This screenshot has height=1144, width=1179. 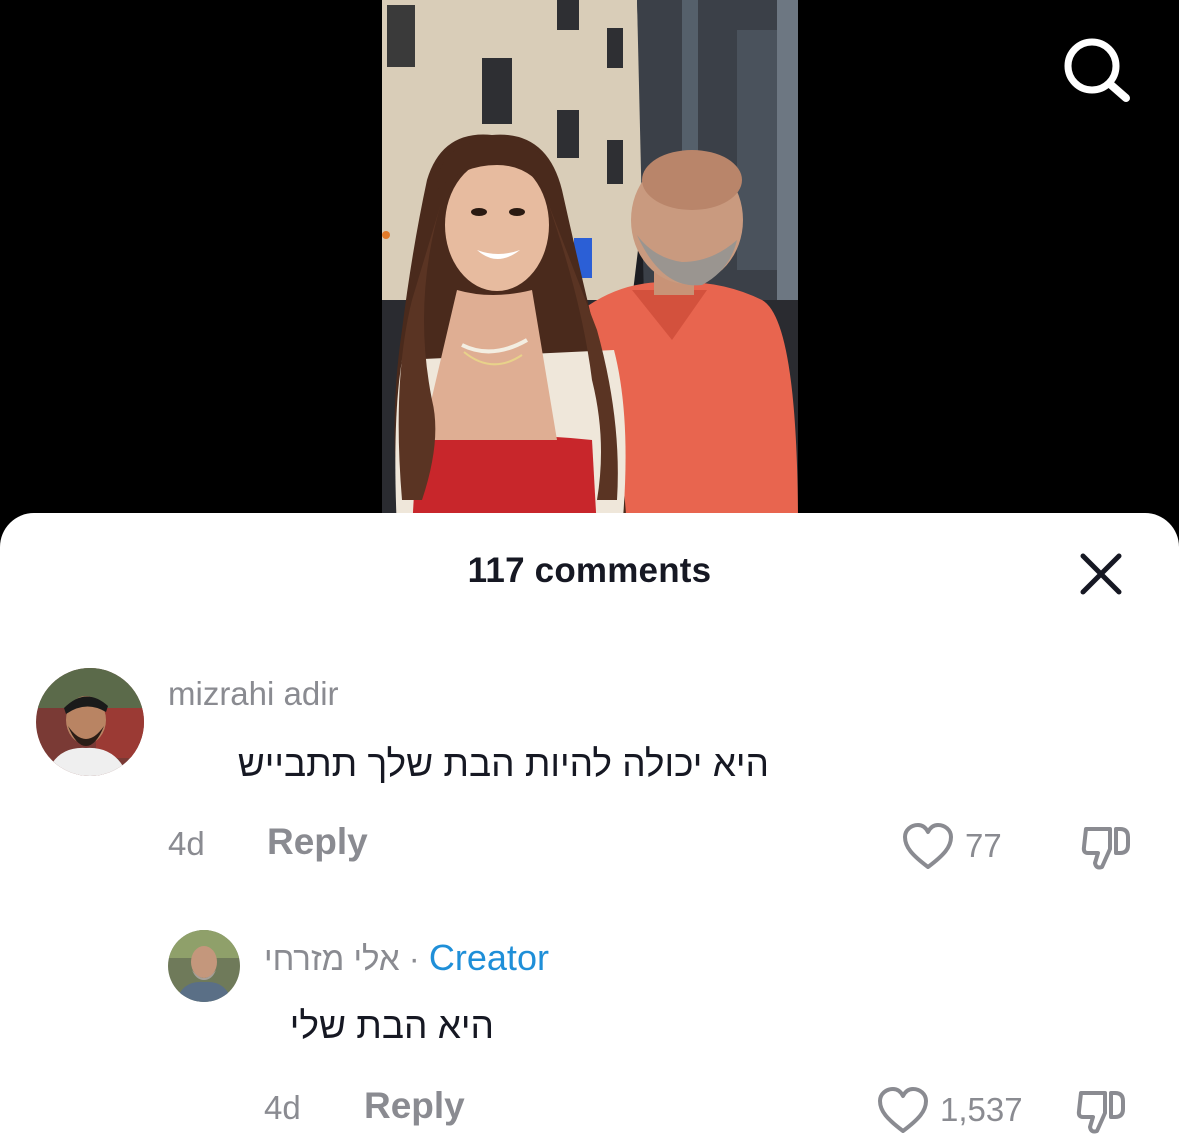 What do you see at coordinates (253, 694) in the screenshot?
I see `comment-username: mizrahi adir` at bounding box center [253, 694].